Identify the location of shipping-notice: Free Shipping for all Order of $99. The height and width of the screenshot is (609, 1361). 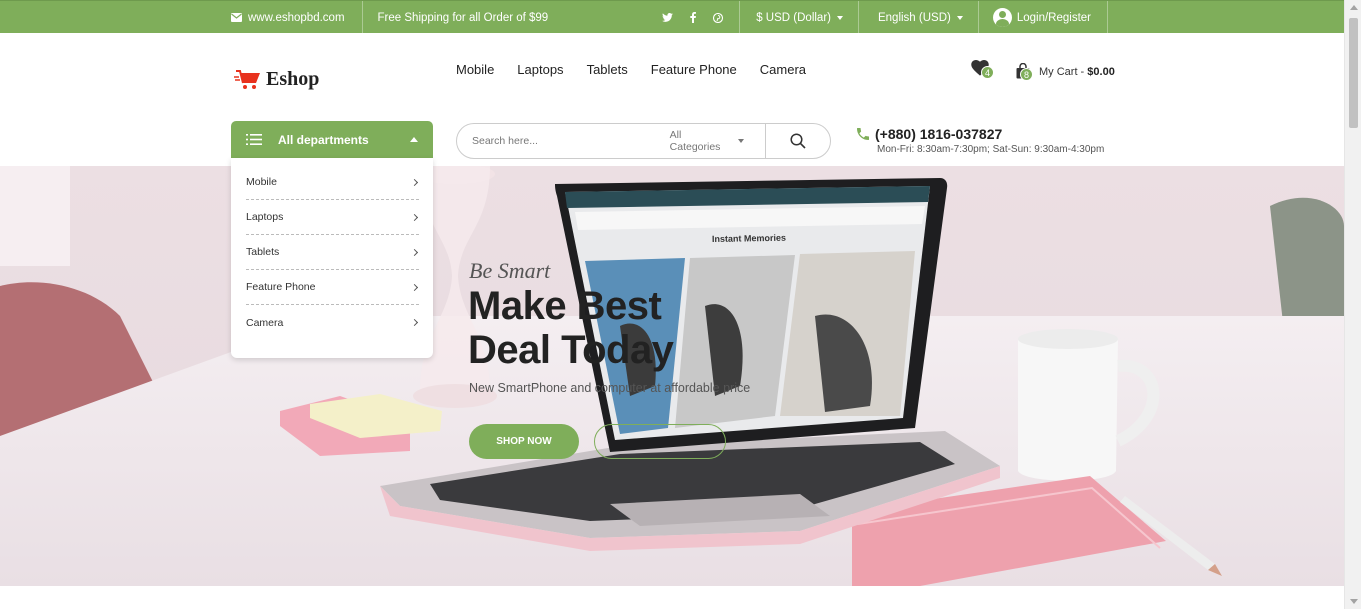
(456, 17).